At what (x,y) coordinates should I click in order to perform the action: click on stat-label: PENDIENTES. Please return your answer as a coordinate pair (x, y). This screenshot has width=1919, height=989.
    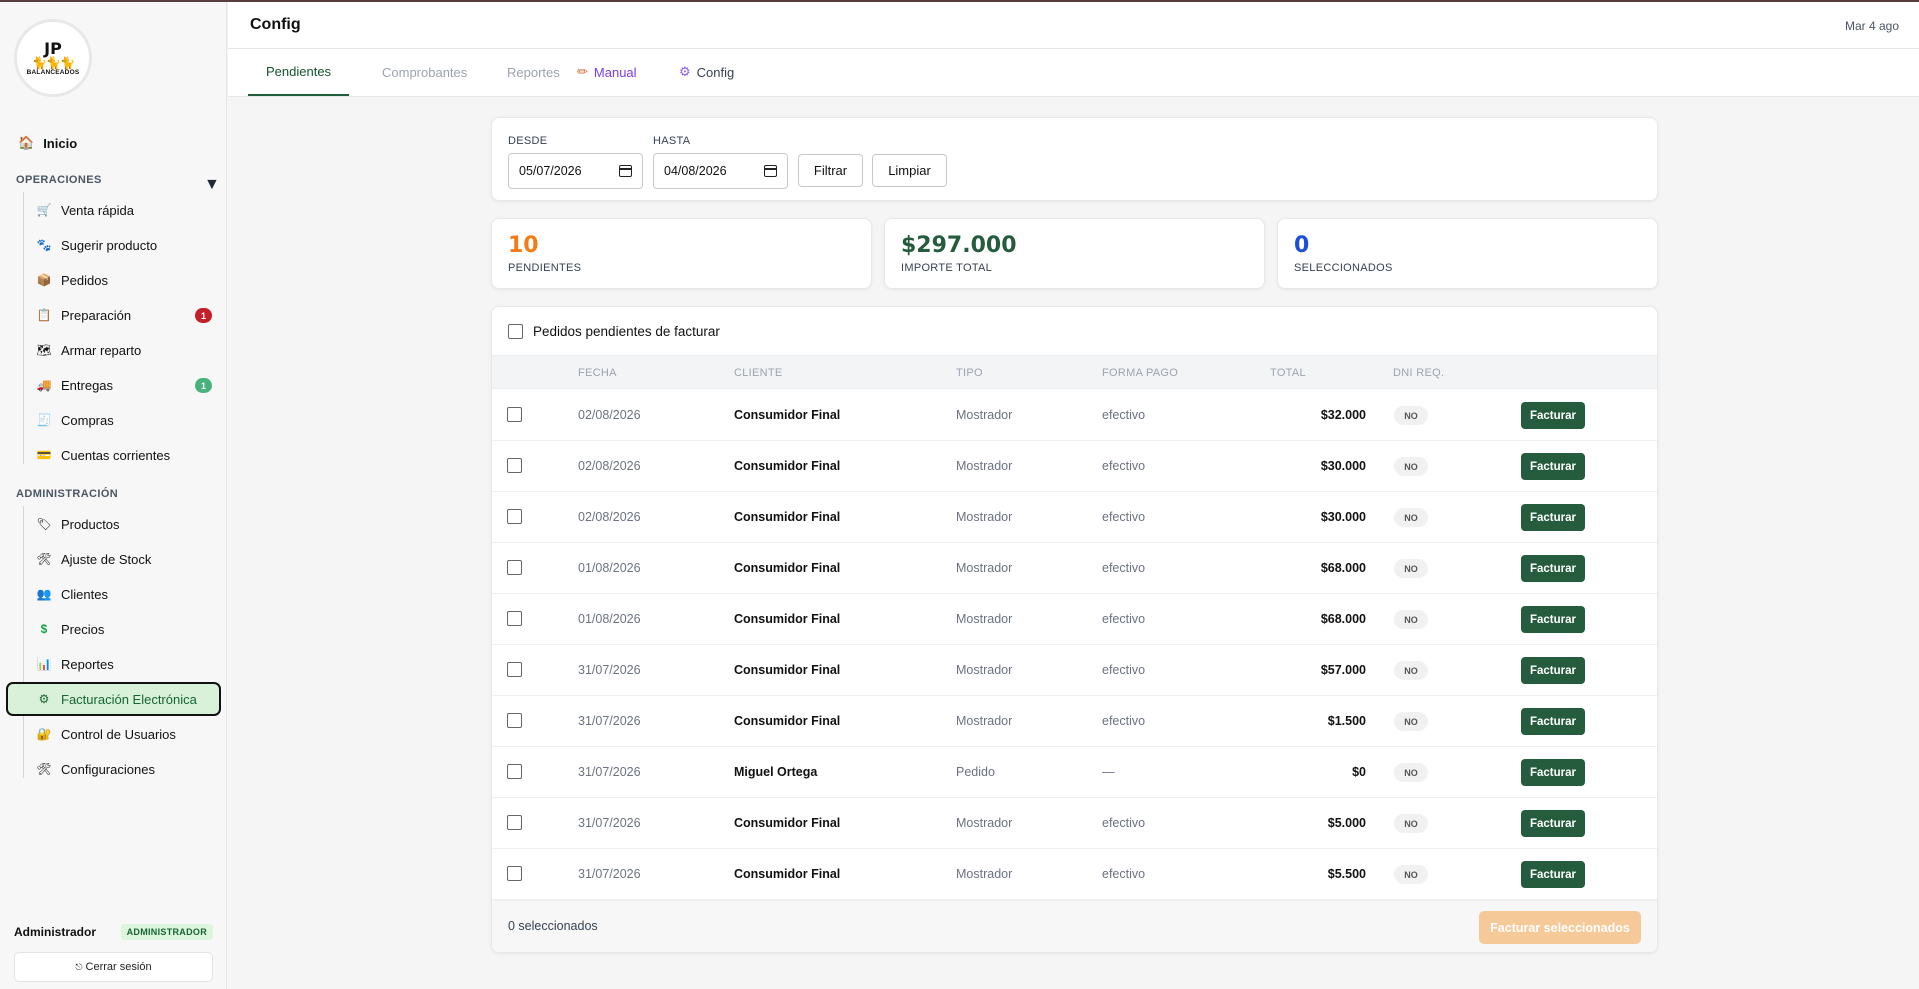
    Looking at the image, I should click on (545, 268).